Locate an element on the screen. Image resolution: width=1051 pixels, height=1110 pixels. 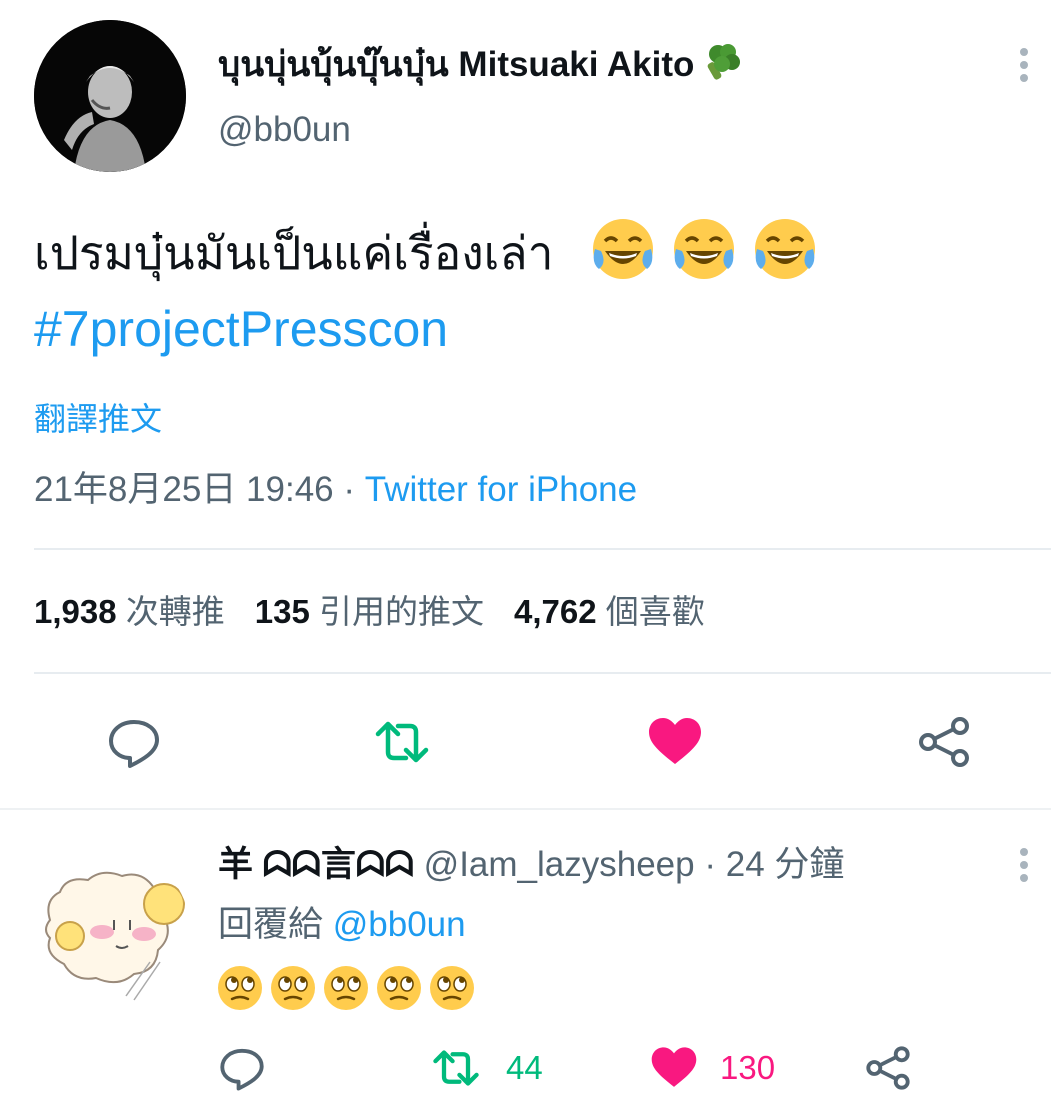
reply-text is located at coordinates (348, 988).